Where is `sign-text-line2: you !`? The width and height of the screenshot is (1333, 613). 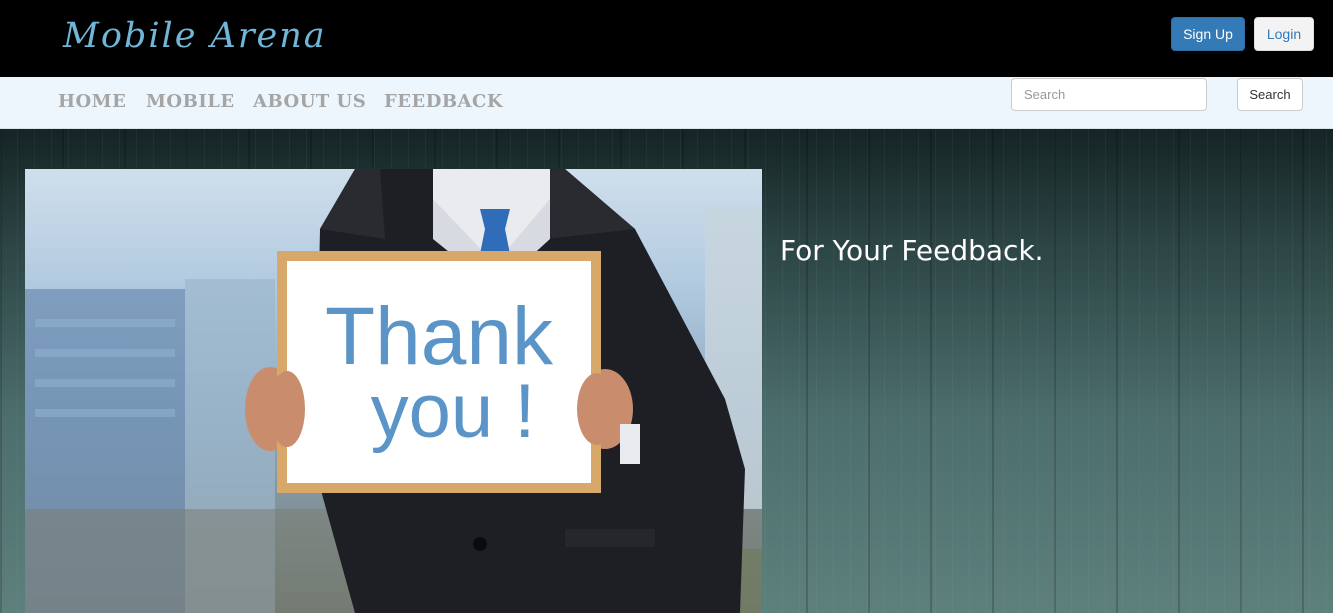 sign-text-line2: you ! is located at coordinates (453, 411).